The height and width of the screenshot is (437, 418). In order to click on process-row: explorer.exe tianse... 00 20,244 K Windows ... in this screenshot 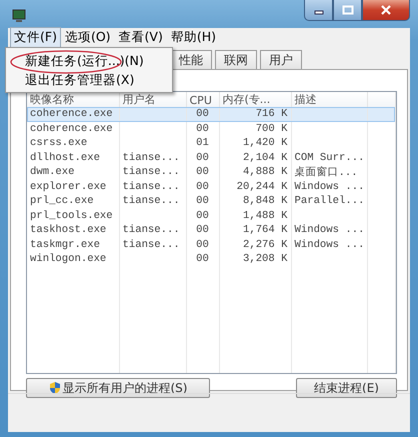, I will do `click(211, 187)`.